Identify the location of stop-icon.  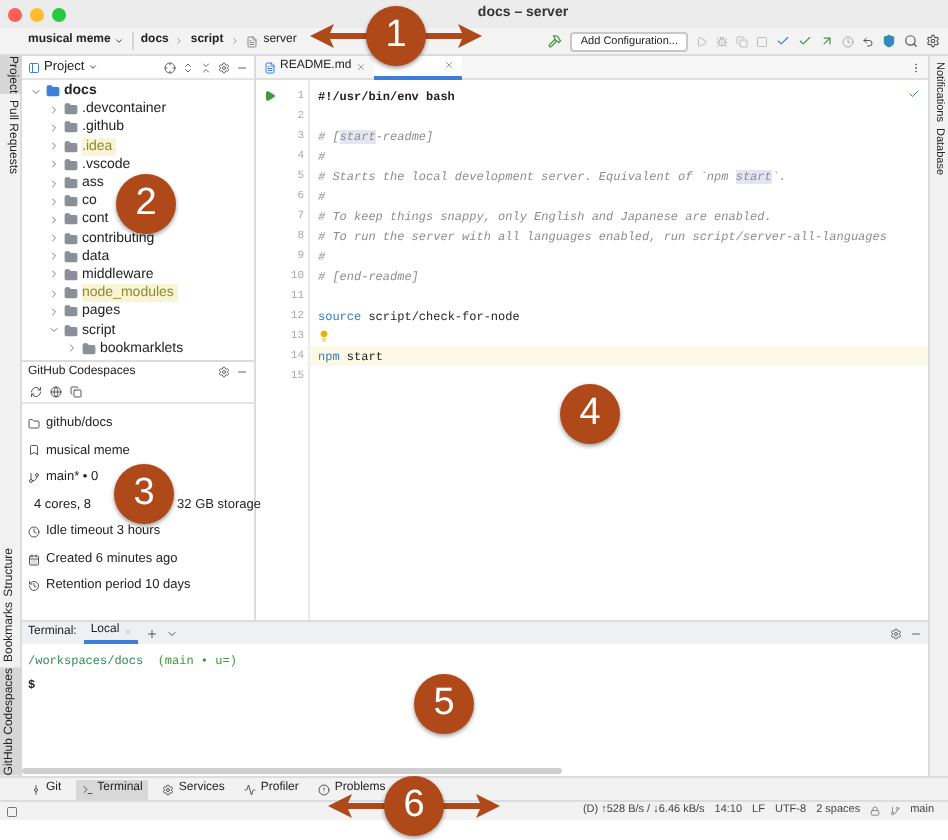
(762, 41).